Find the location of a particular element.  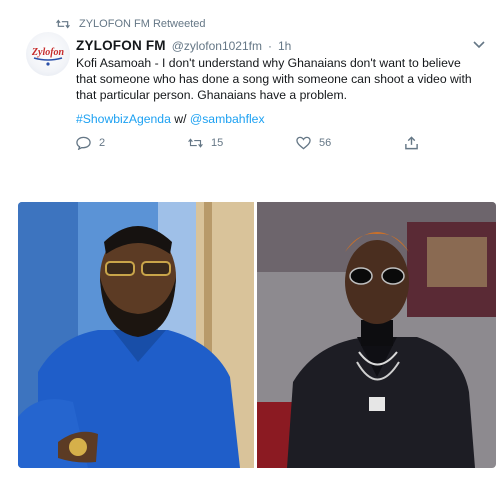

with-text: w/ is located at coordinates (180, 119).